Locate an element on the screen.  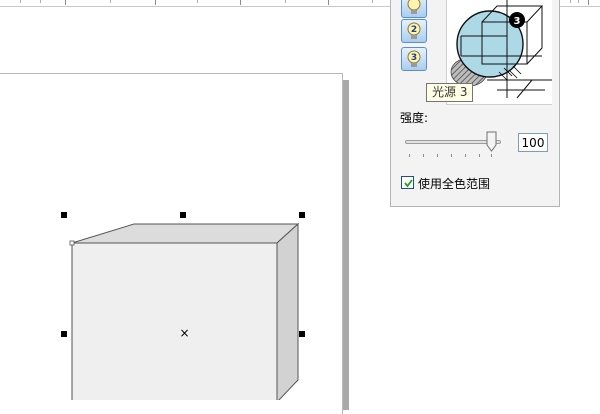
light-bulb-icon: 2 is located at coordinates (414, 30).